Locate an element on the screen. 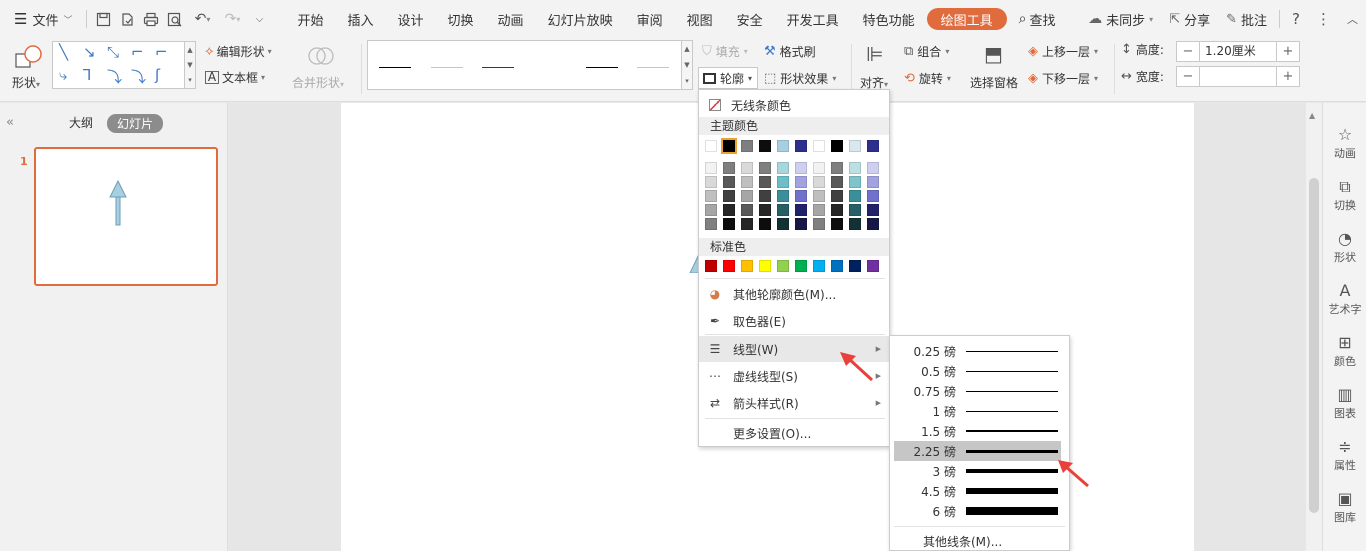 The image size is (1366, 551). line-weight-item: 1.5 磅 is located at coordinates (977, 431).